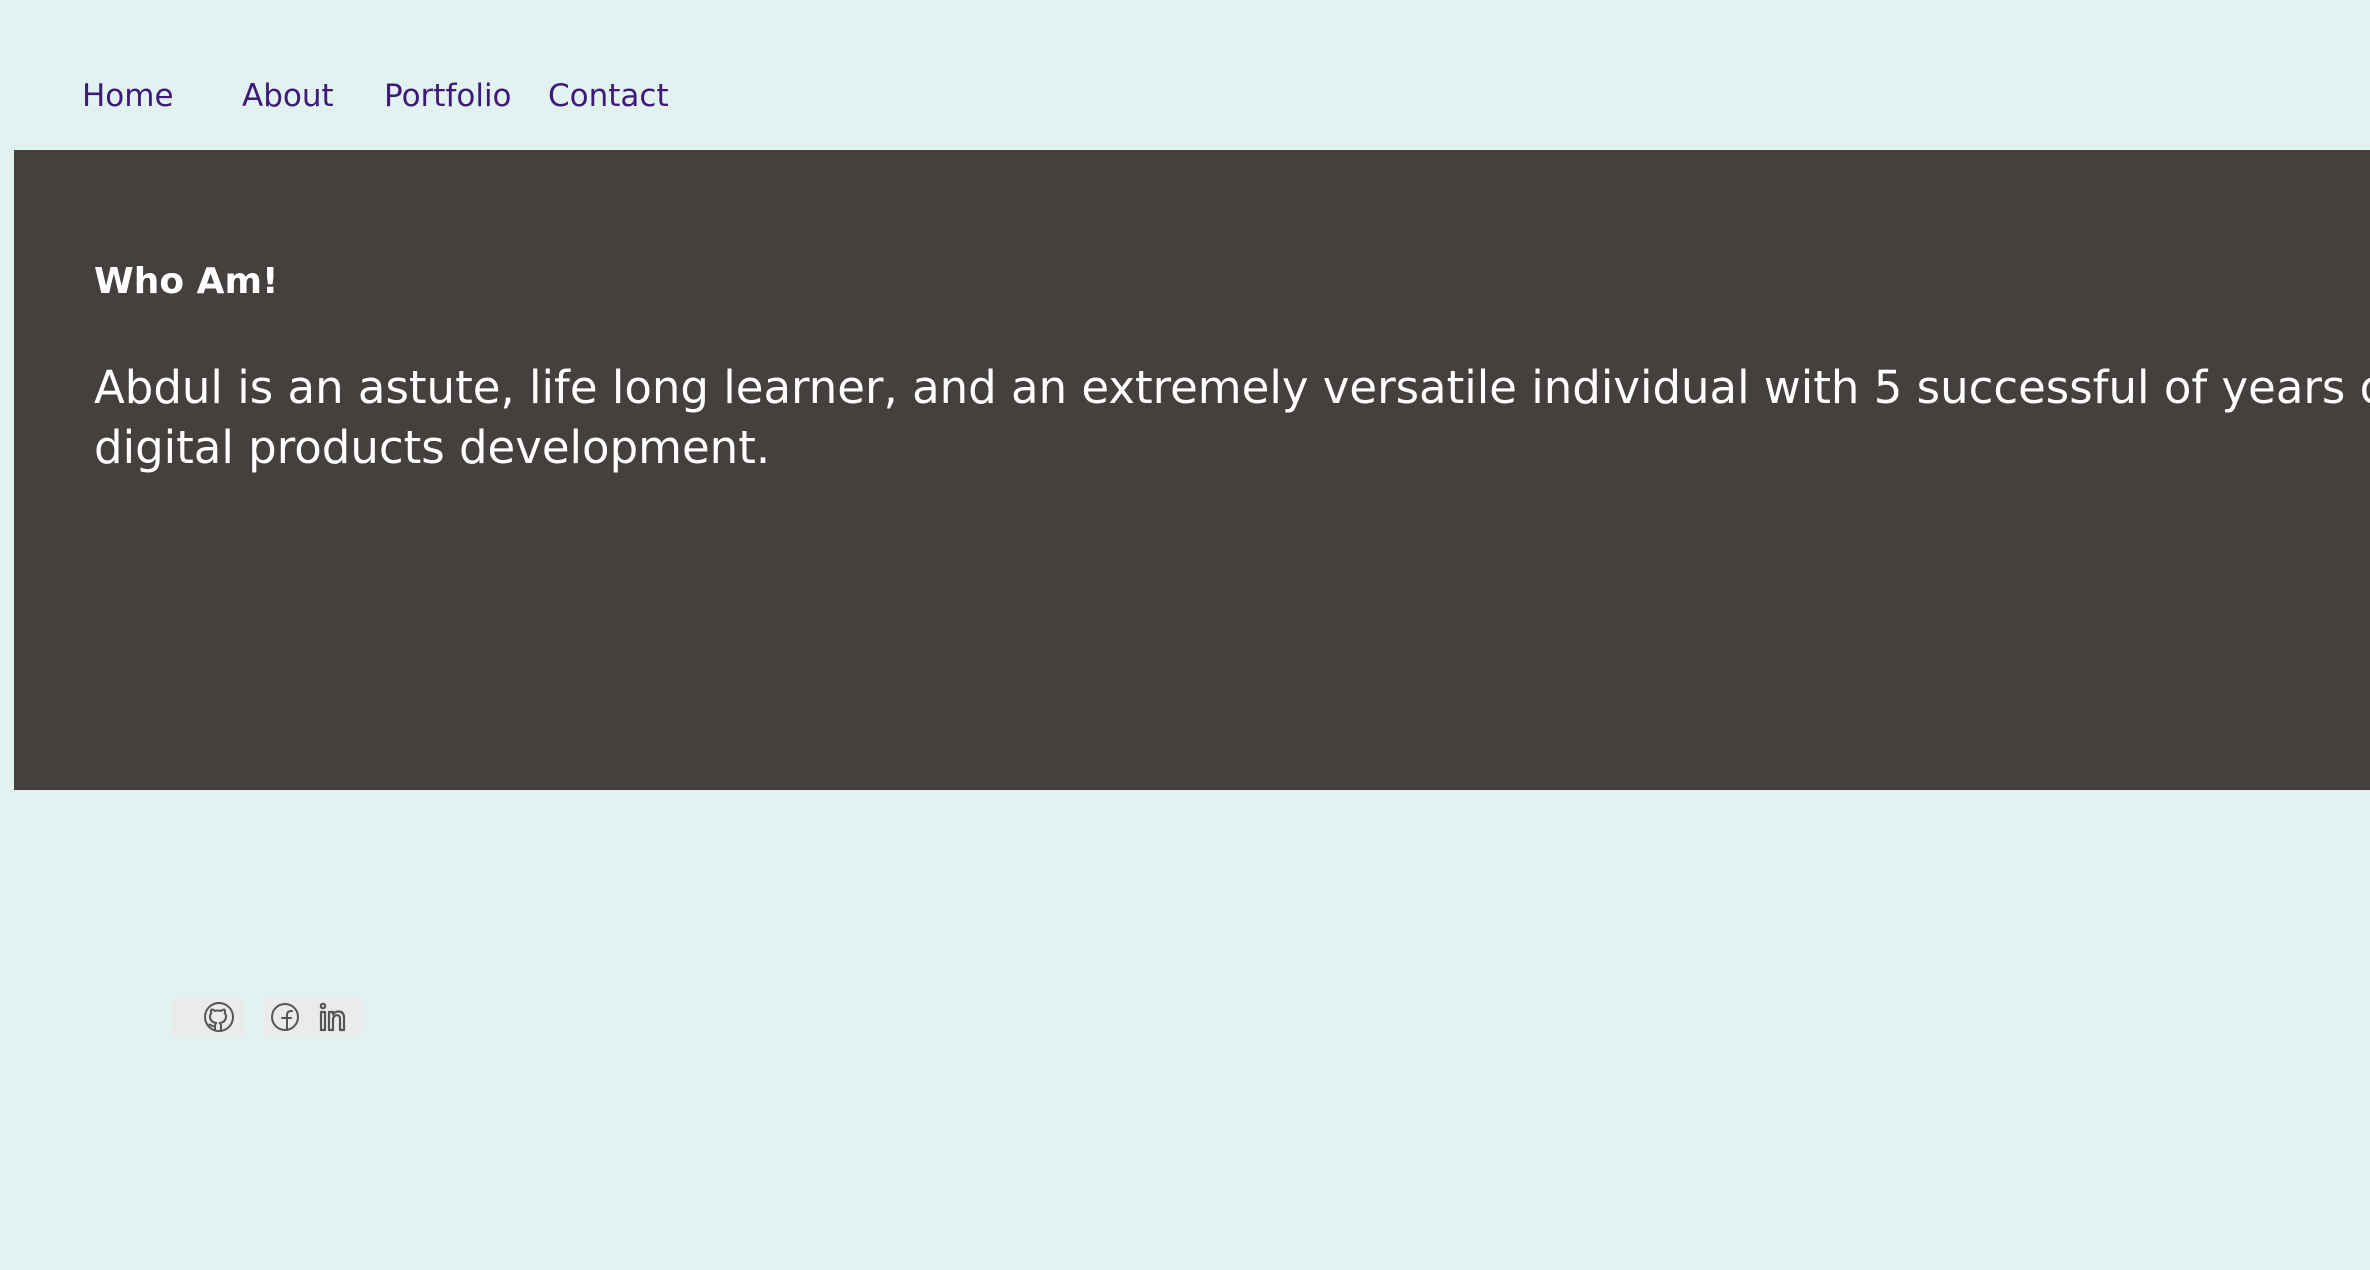  What do you see at coordinates (335, 1017) in the screenshot?
I see `linkedin-icon` at bounding box center [335, 1017].